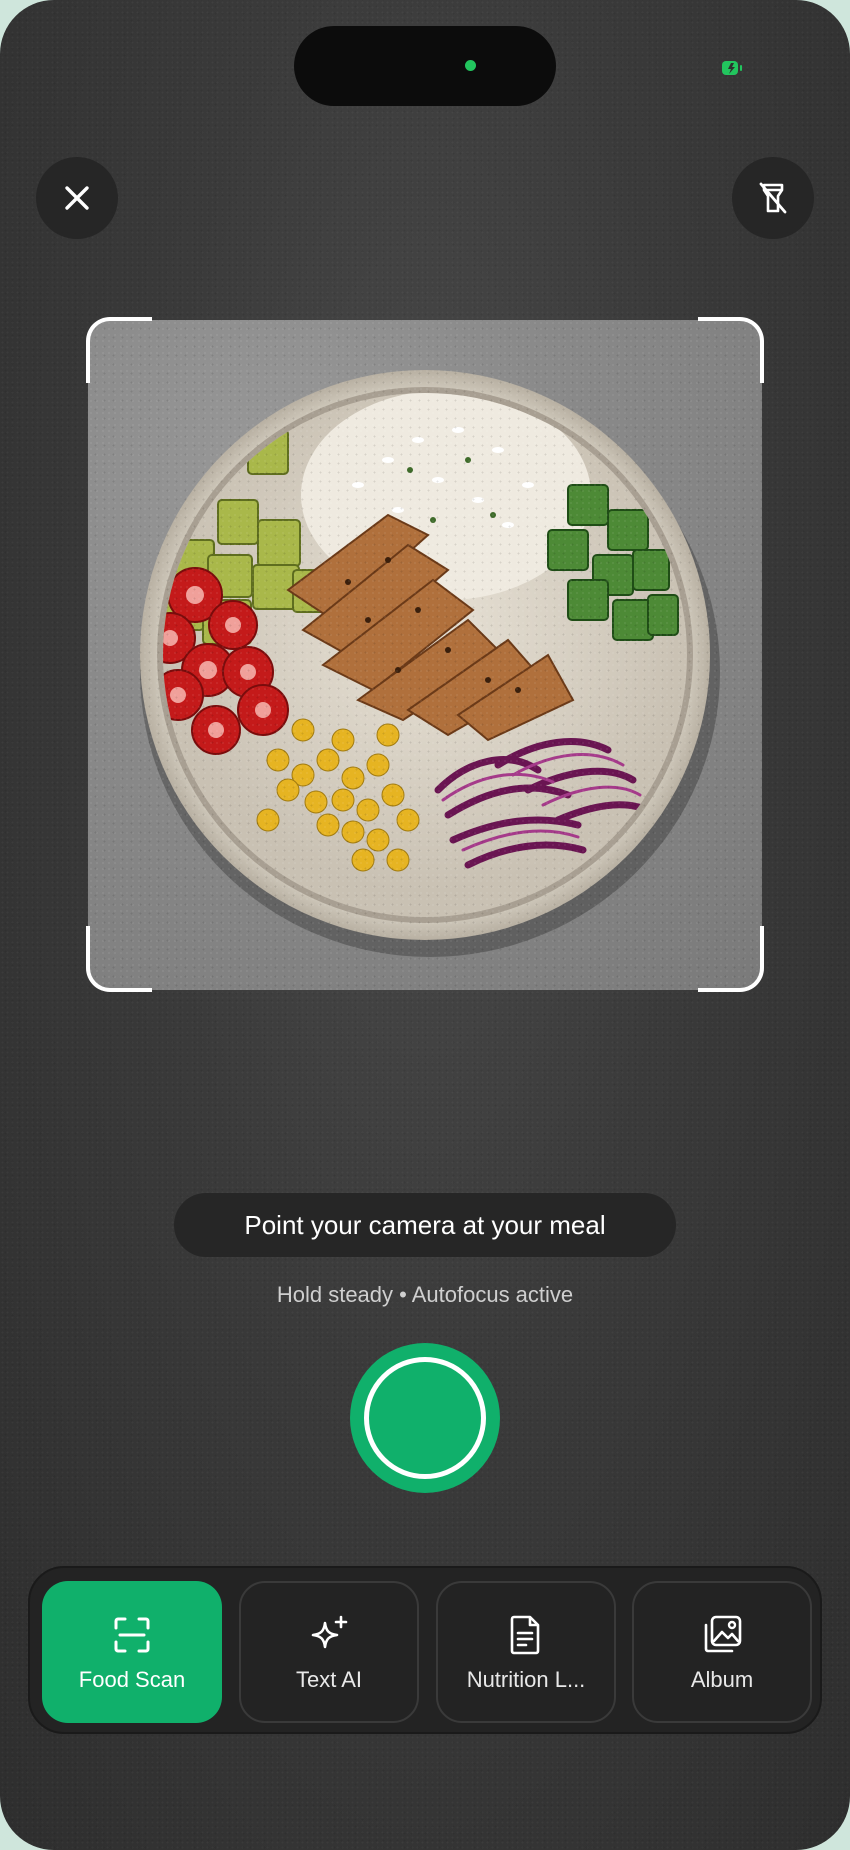  I want to click on capture-mode-bar: Food Scan Text AI Nutrition L... Album, so click(425, 1650).